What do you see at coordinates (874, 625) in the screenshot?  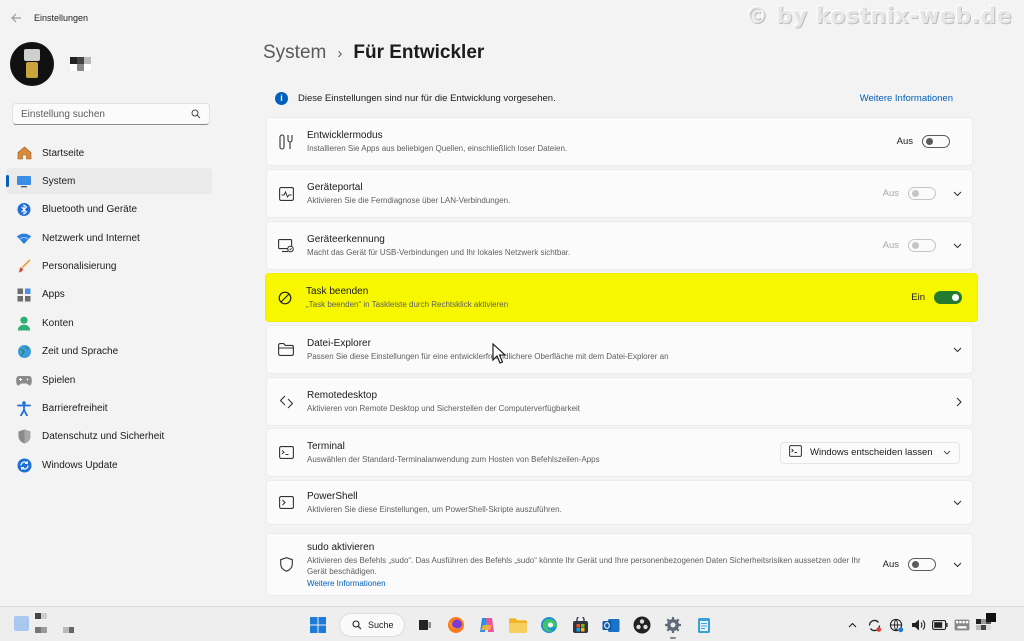 I see `tray-sync-button` at bounding box center [874, 625].